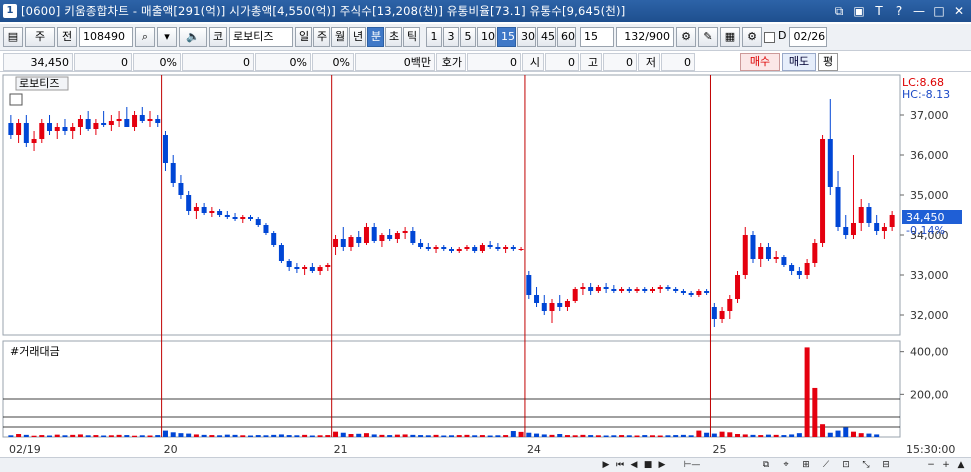 Image resolution: width=971 pixels, height=472 pixels. I want to click on minute-tab-10: 10, so click(486, 37).